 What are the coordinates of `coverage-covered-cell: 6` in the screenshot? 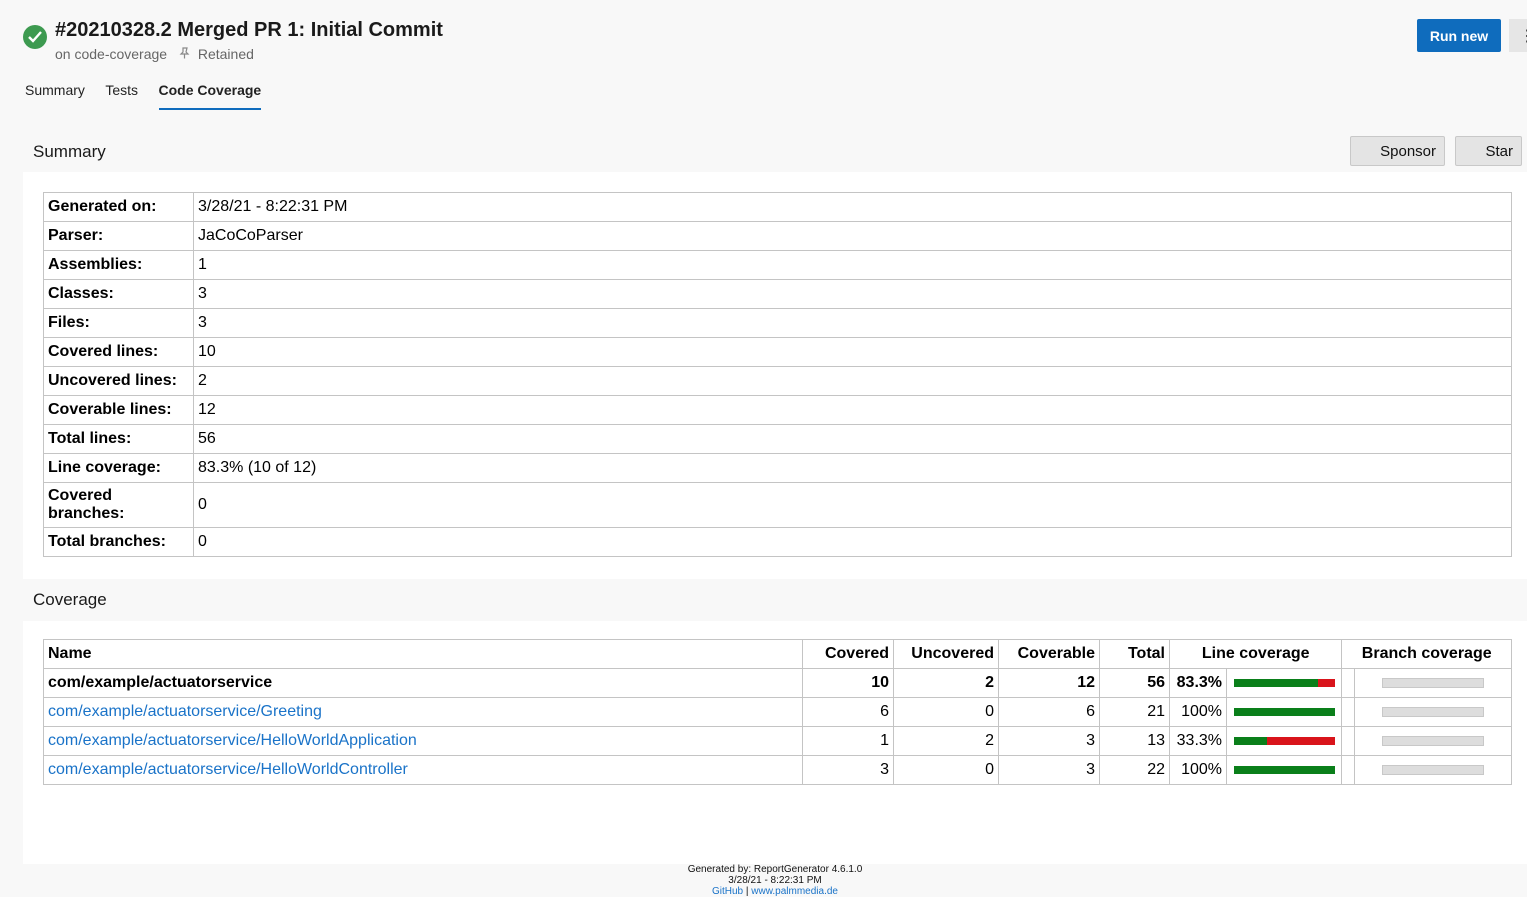 It's located at (848, 712).